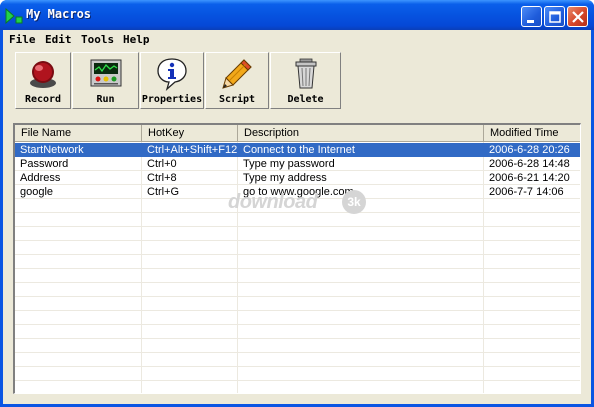 Image resolution: width=594 pixels, height=407 pixels. I want to click on menu-bar: File Edit Tools Help, so click(297, 40).